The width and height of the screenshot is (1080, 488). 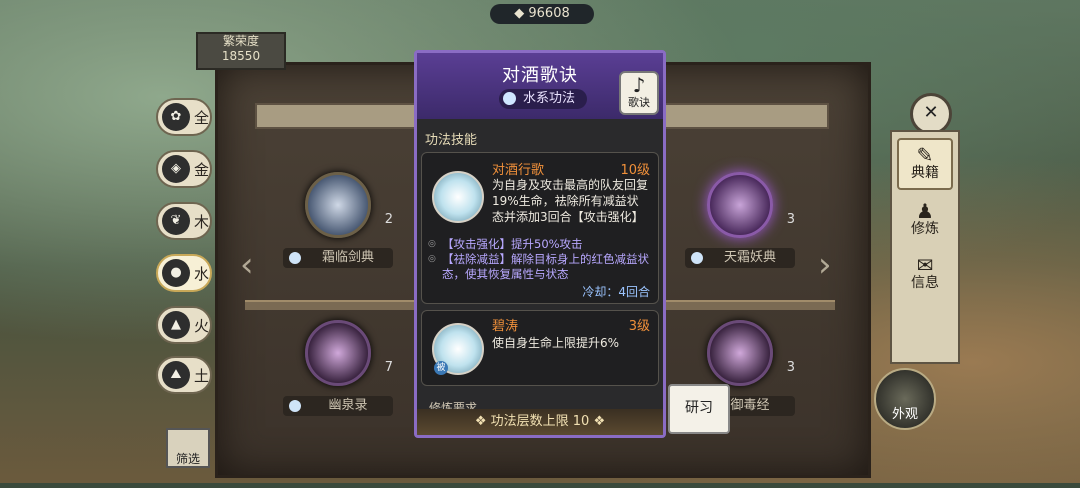 I want to click on study-button: 研习, so click(x=699, y=409).